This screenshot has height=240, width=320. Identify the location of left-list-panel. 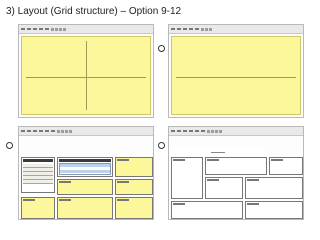
(38, 175).